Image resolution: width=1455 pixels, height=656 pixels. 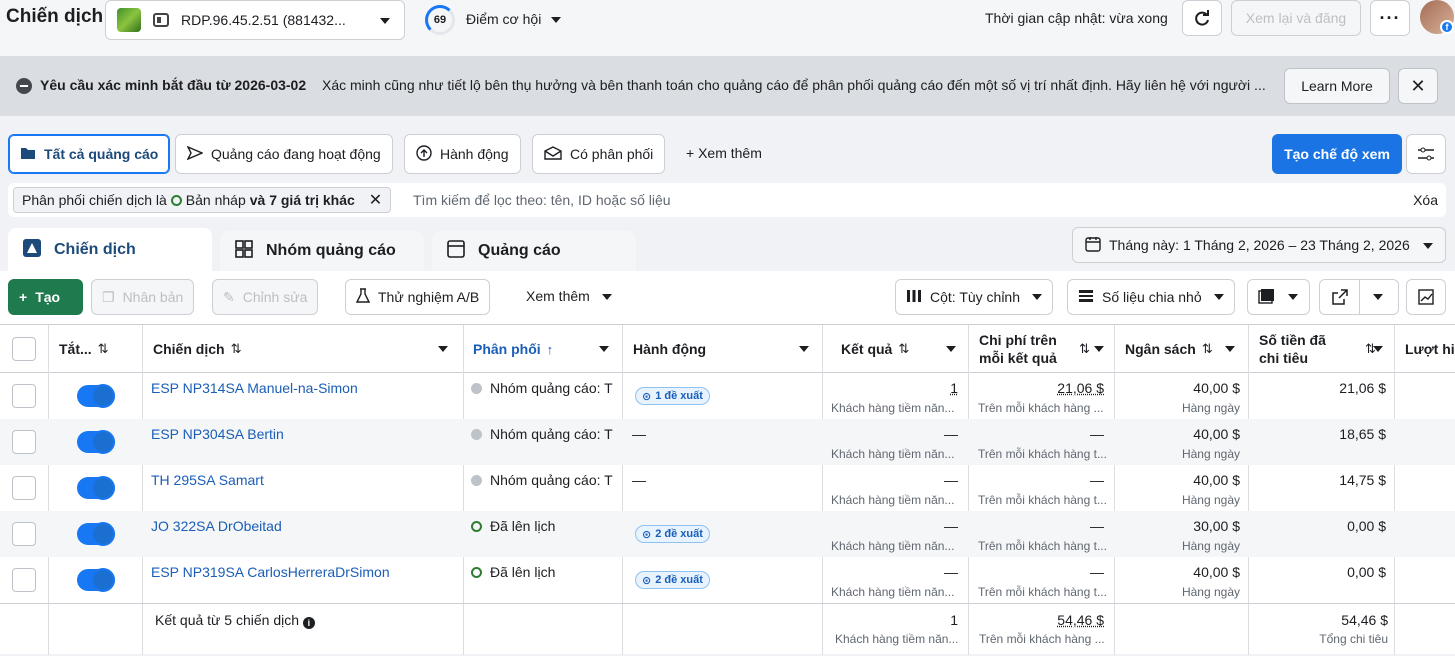 What do you see at coordinates (1296, 18) in the screenshot?
I see `review-publish-button: Xem lại và đăng` at bounding box center [1296, 18].